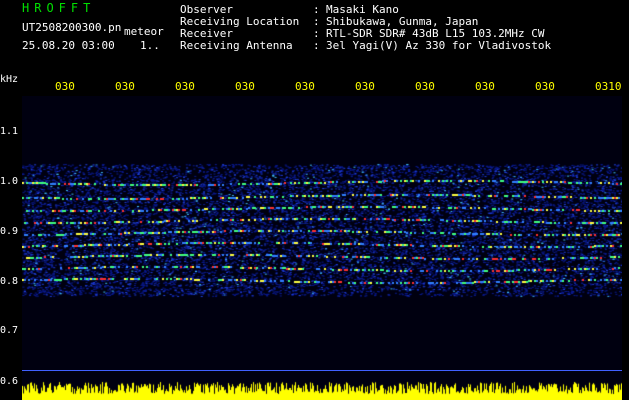  I want to click on date-time: 25.08.20 03:00, so click(68, 45).